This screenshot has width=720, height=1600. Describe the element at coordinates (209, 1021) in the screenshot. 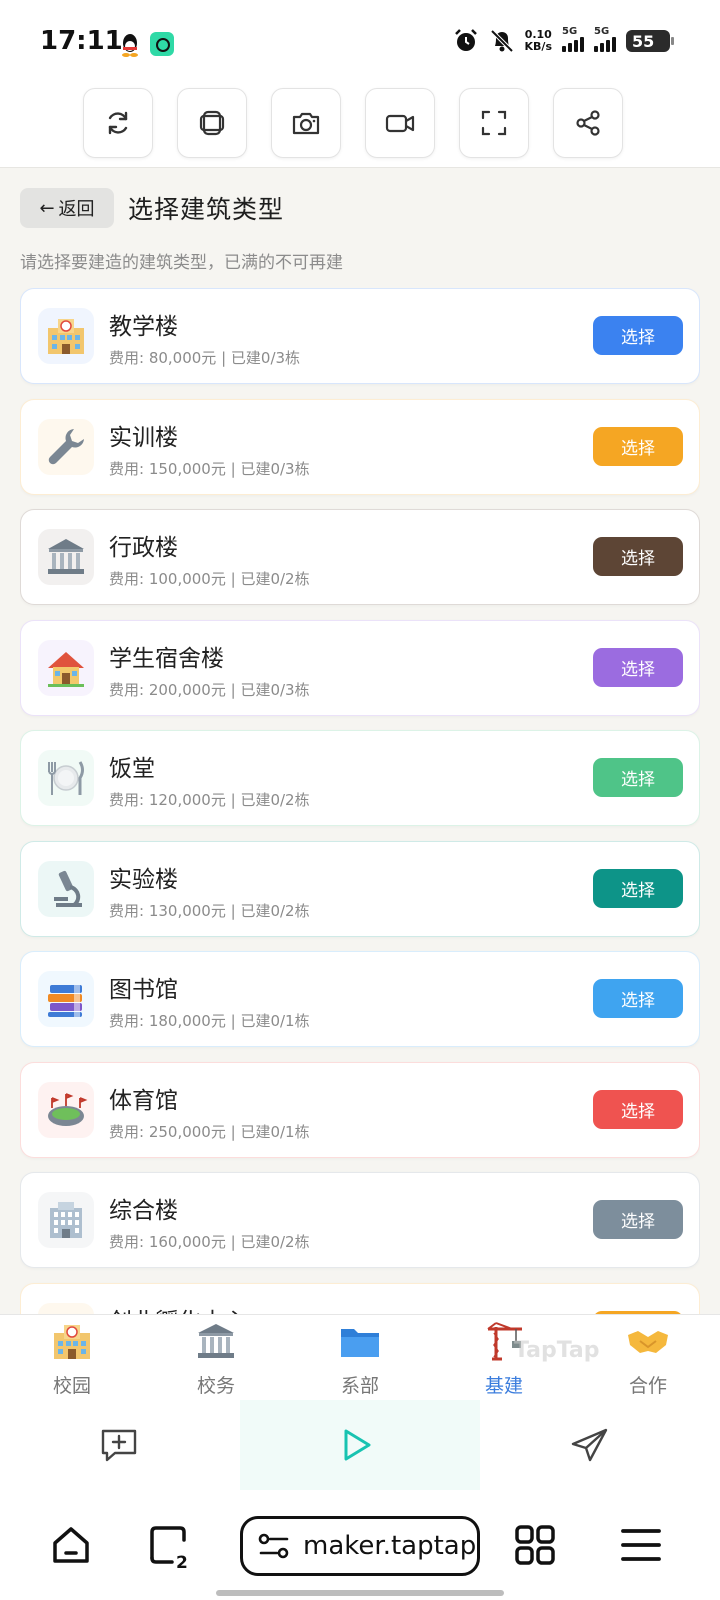

I see `building-cost-info: 费用: 180,000元 | 已建0/1栋` at that location.